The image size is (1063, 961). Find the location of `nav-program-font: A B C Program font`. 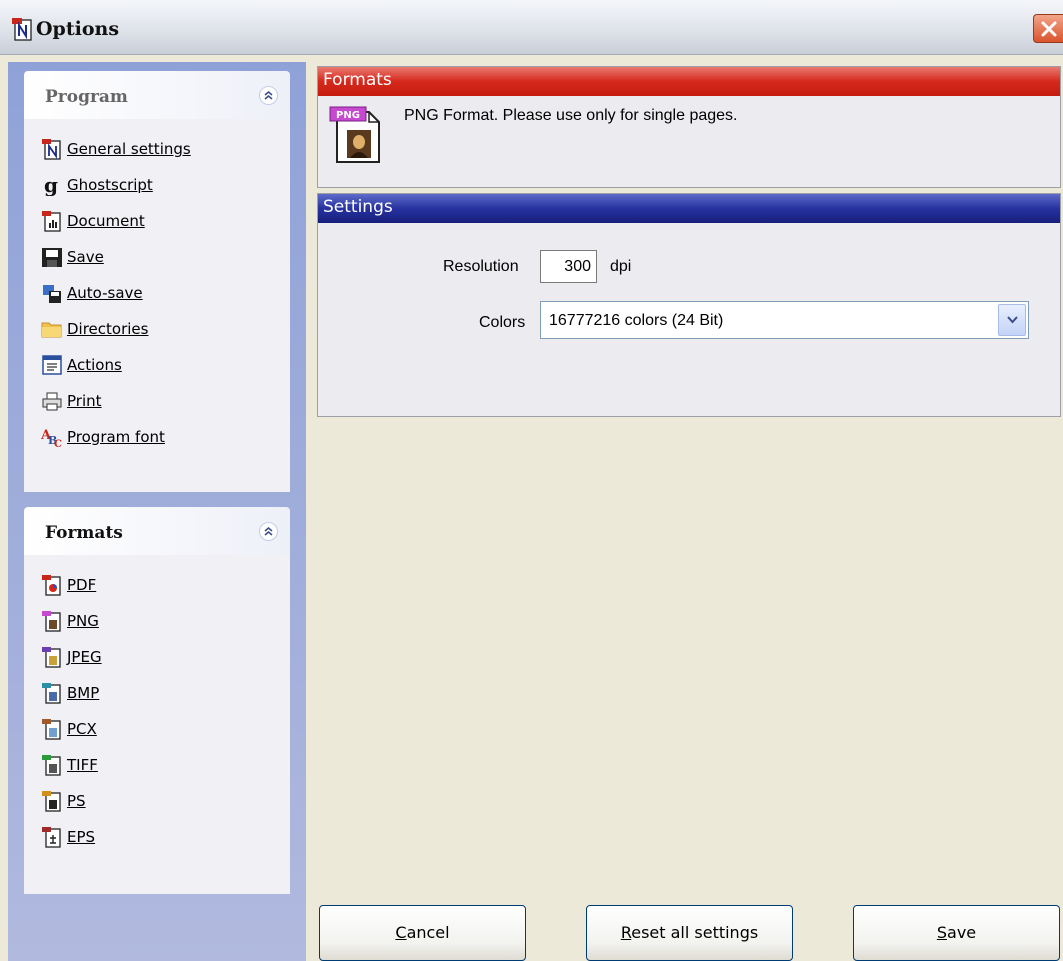

nav-program-font: A B C Program font is located at coordinates (157, 437).